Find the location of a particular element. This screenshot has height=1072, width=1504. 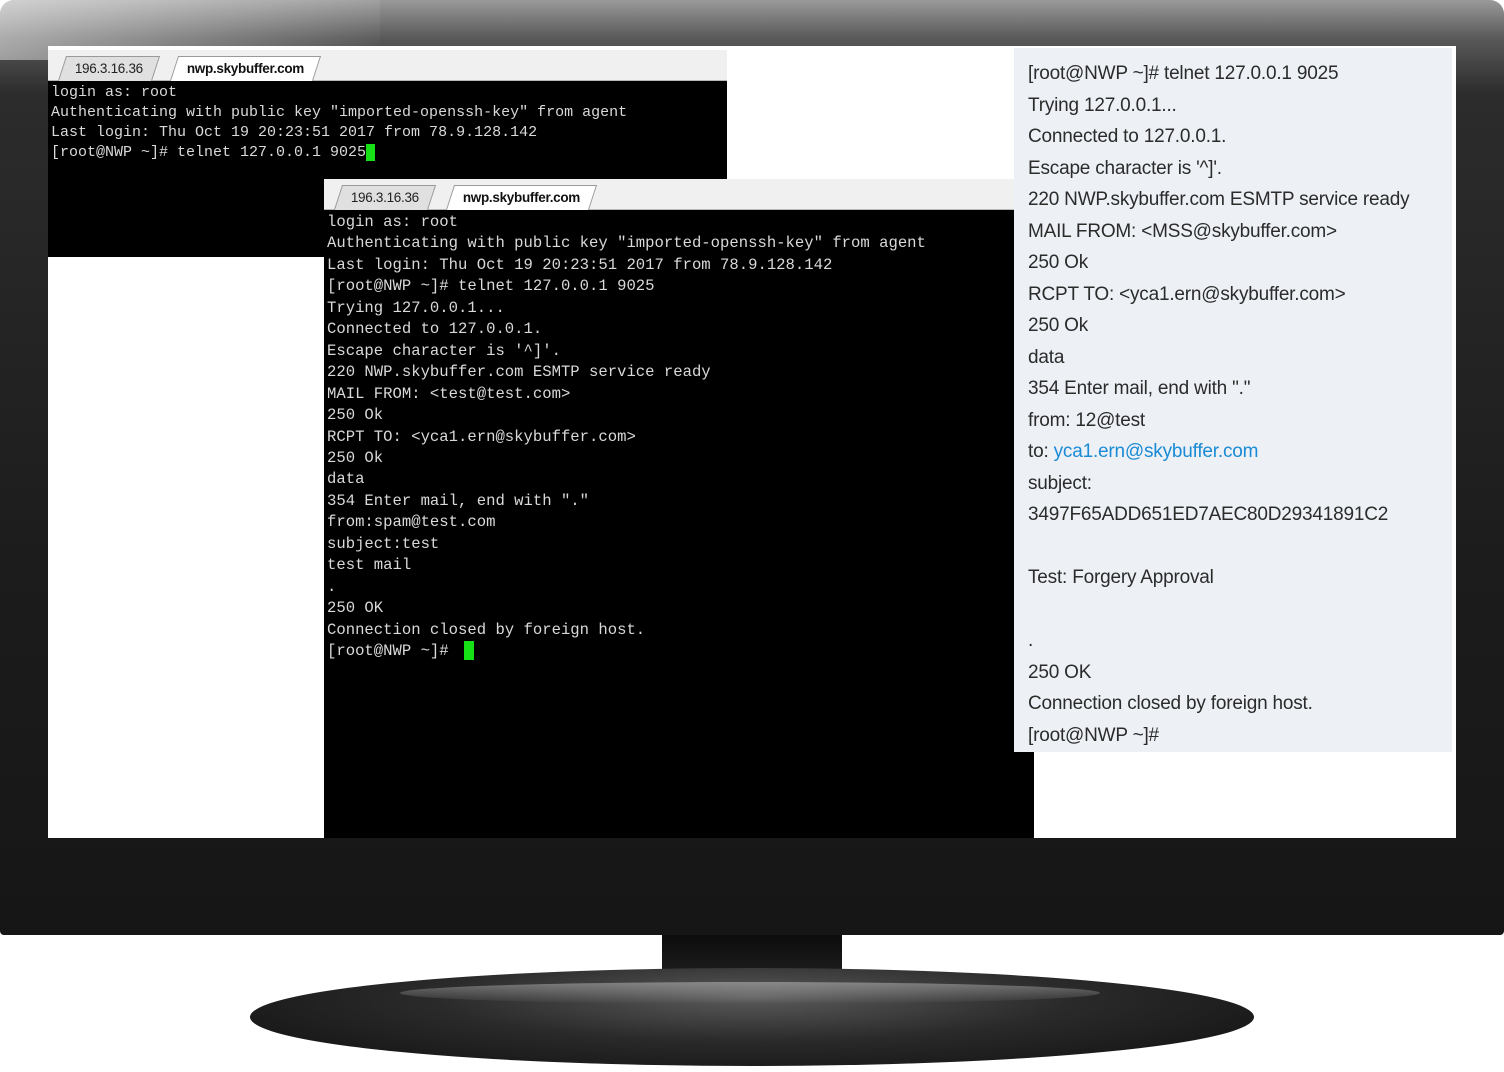

transcript-line: 354 Enter mail, end with "." is located at coordinates (1139, 388).